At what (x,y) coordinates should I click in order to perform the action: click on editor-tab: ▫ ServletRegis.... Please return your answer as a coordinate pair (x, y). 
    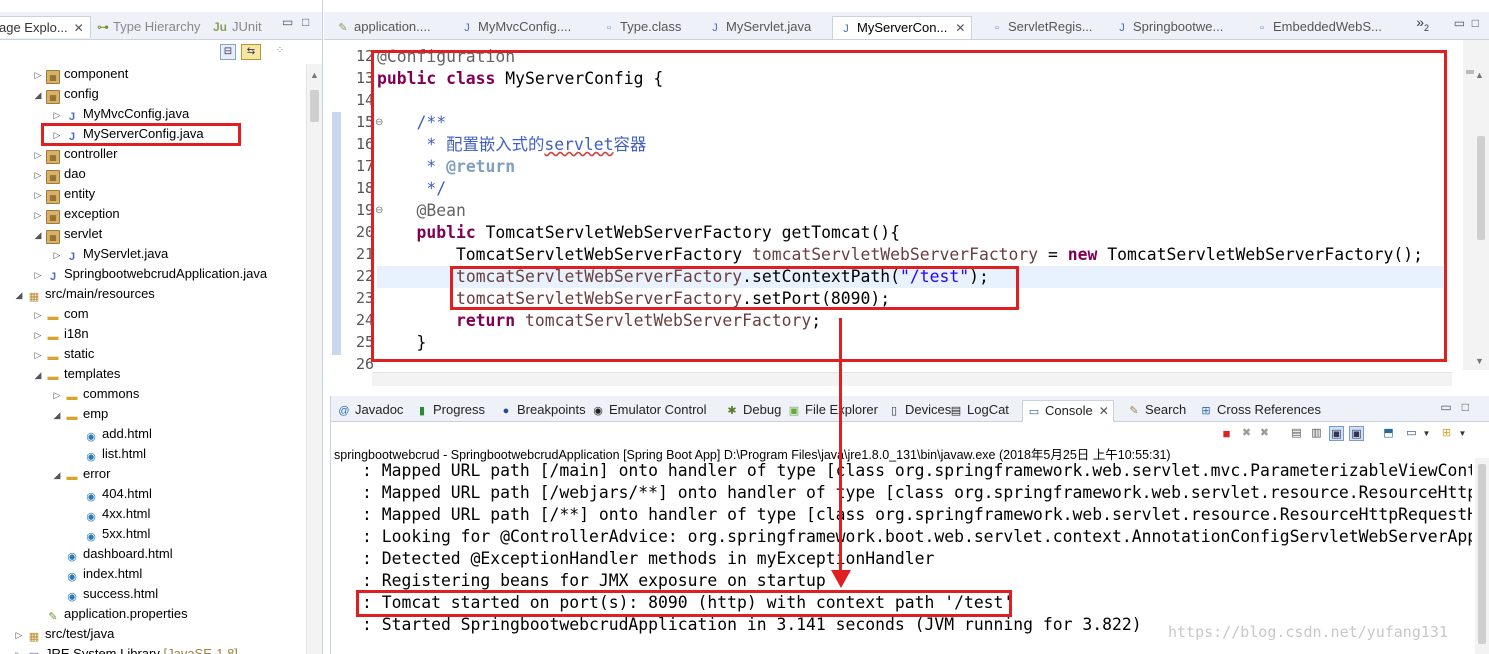
    Looking at the image, I should click on (1038, 27).